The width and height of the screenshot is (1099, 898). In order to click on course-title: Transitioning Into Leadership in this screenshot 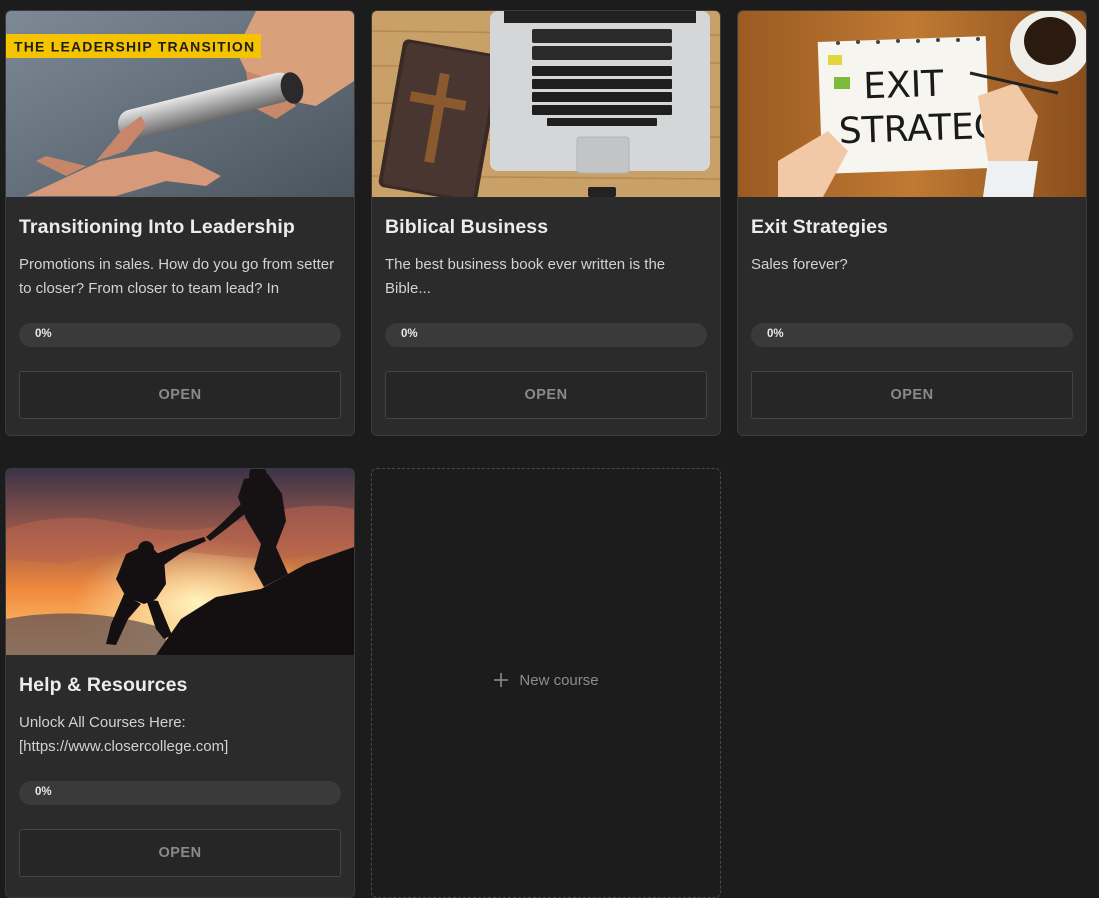, I will do `click(157, 227)`.